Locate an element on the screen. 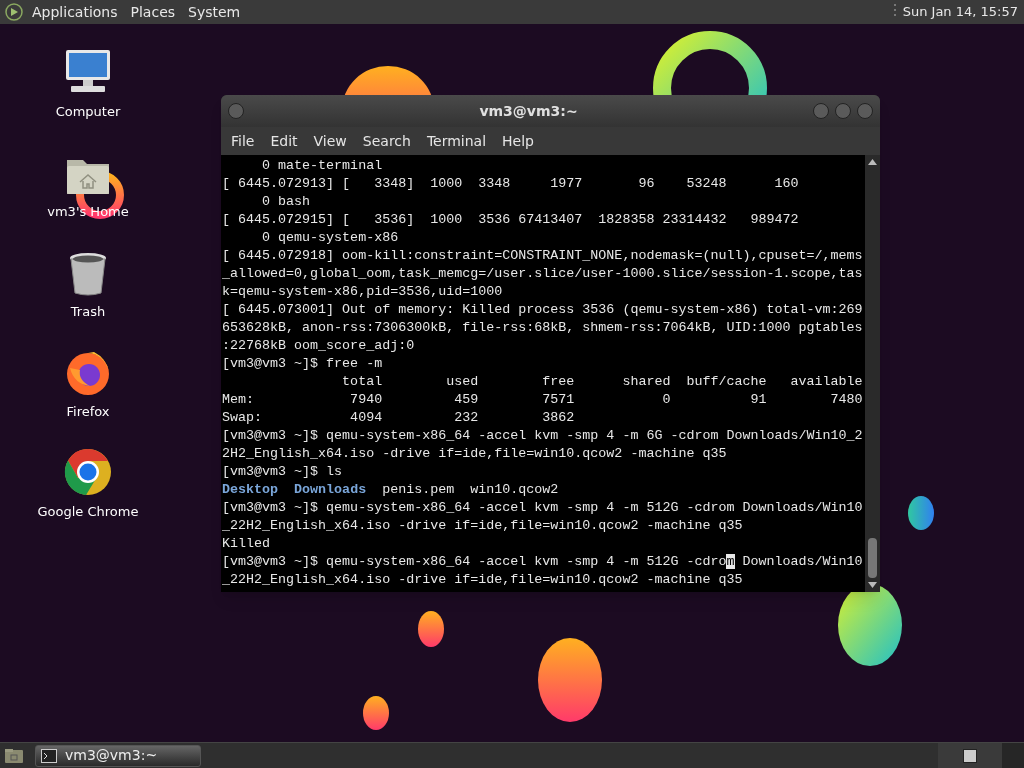  taskbar-button: vm3@vm3:~ is located at coordinates (118, 755).